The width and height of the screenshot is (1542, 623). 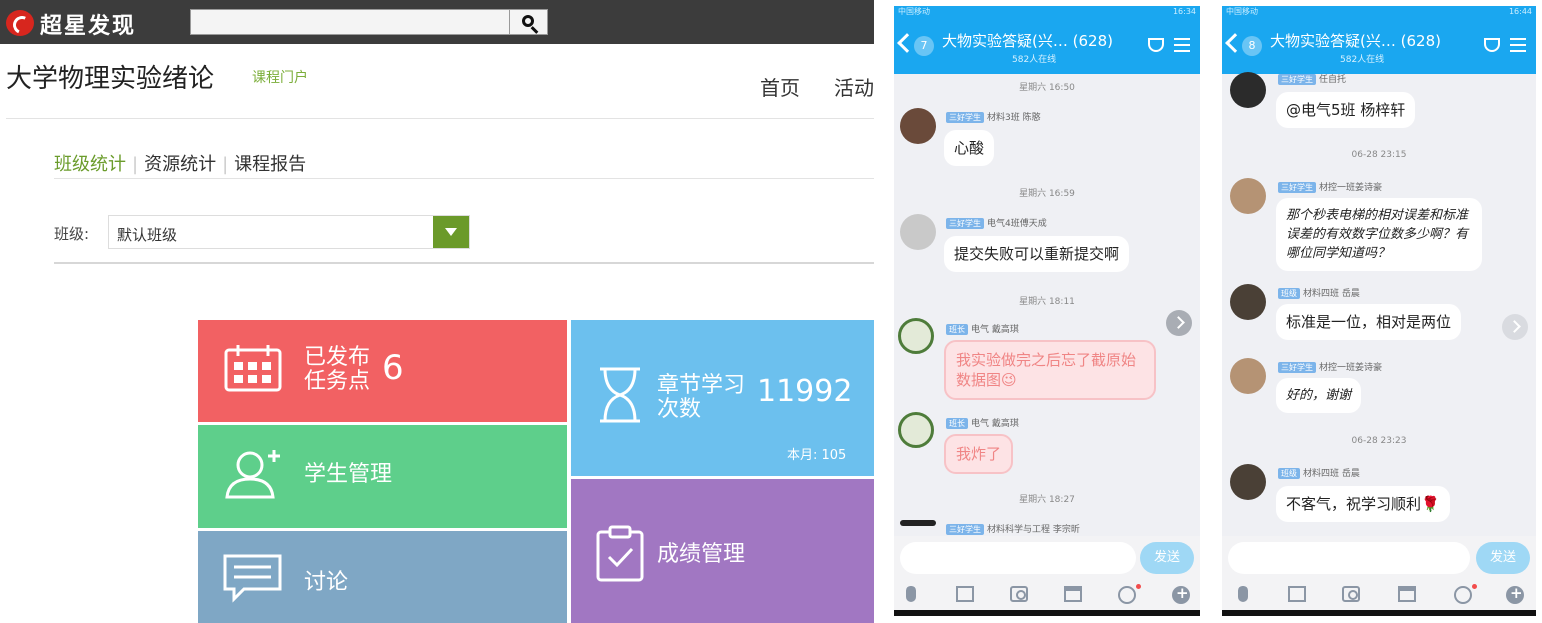 What do you see at coordinates (805, 391) in the screenshot?
I see `chapter-count: 11992` at bounding box center [805, 391].